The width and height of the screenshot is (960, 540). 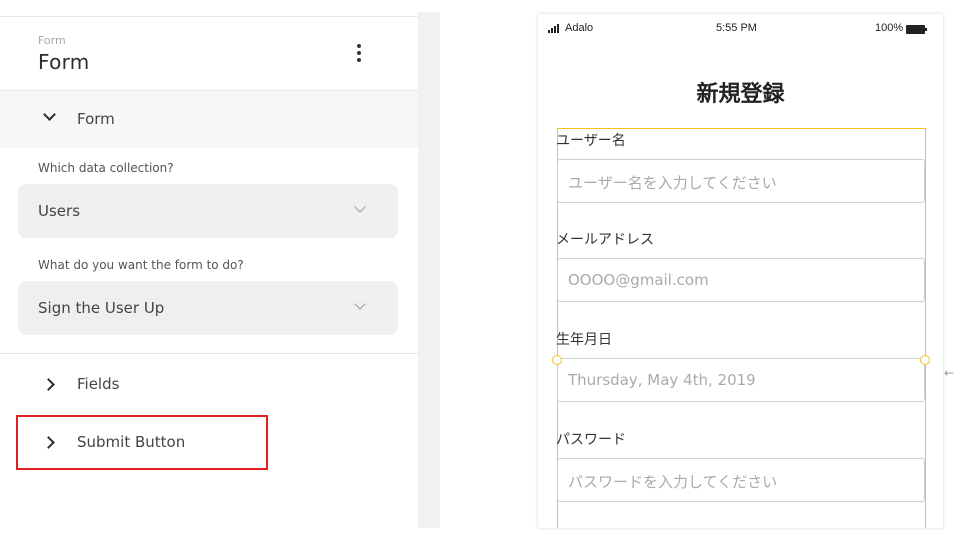 What do you see at coordinates (142, 442) in the screenshot?
I see `highlight-annotation` at bounding box center [142, 442].